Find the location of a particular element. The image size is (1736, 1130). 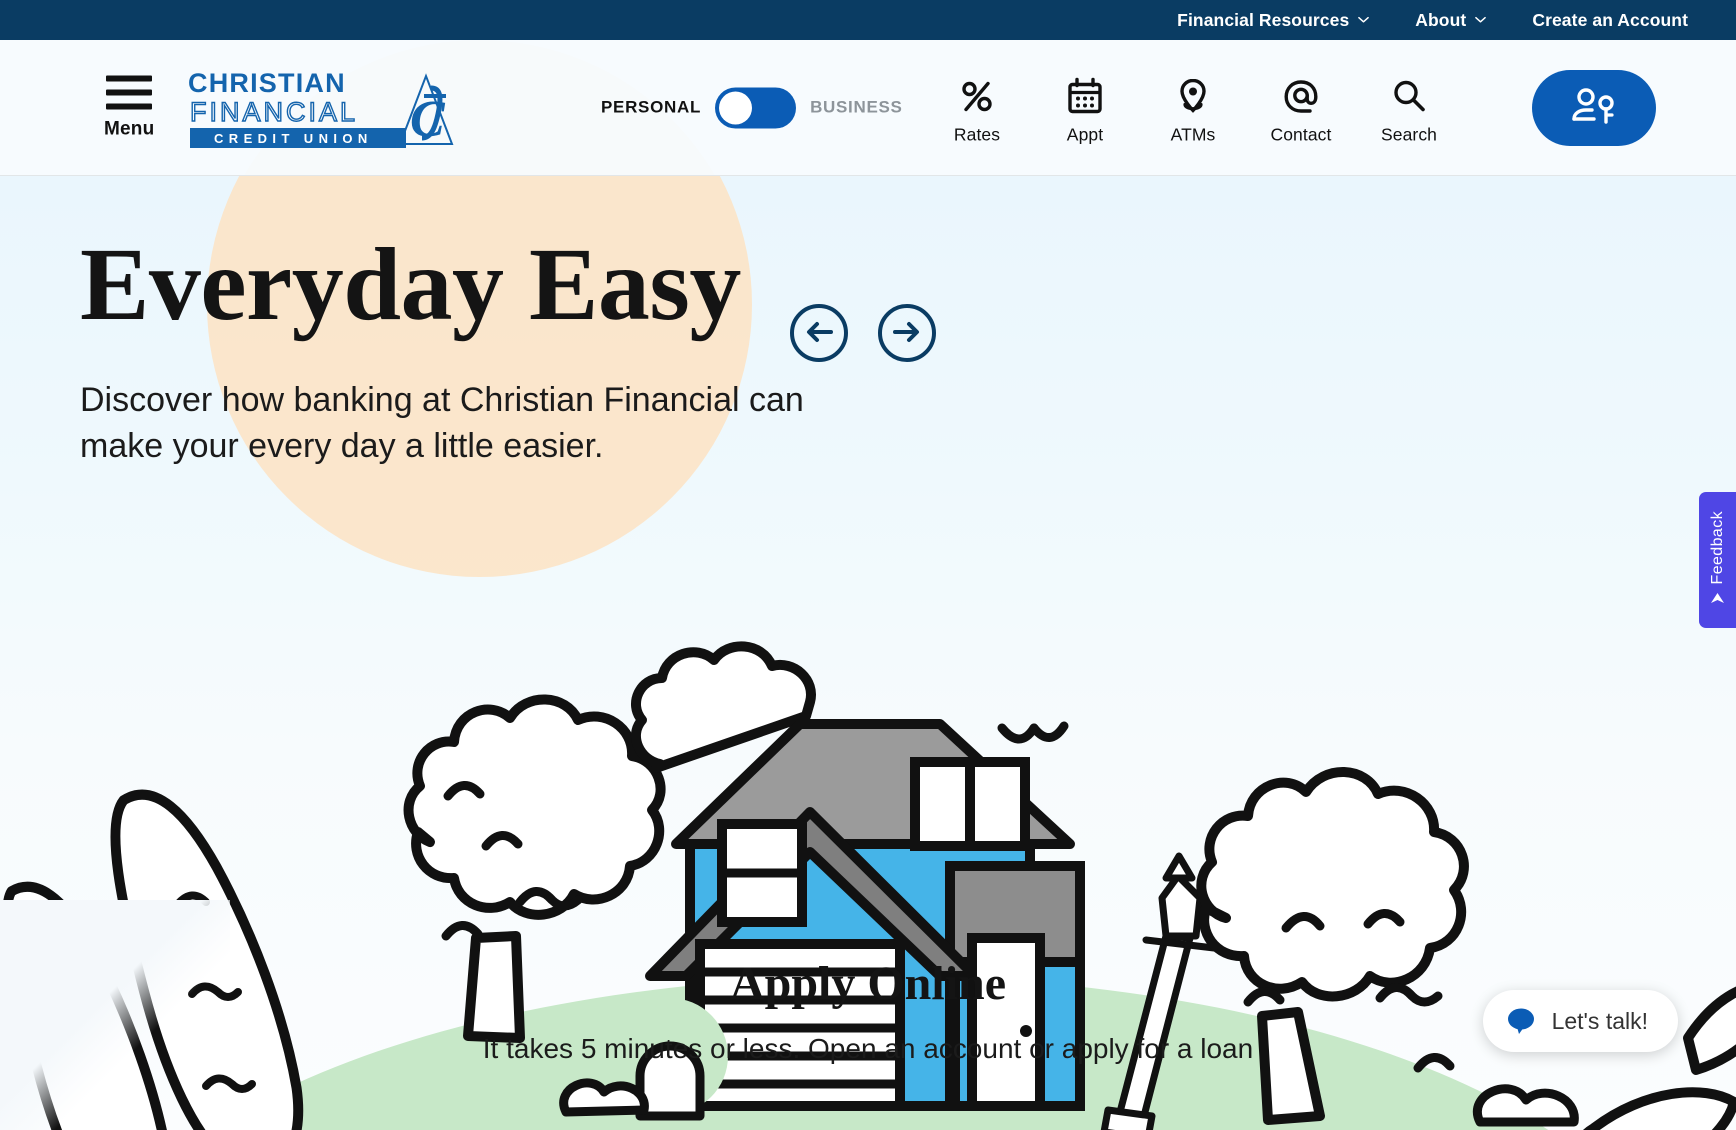

svg-text: FINANCIAL is located at coordinates (274, 112).